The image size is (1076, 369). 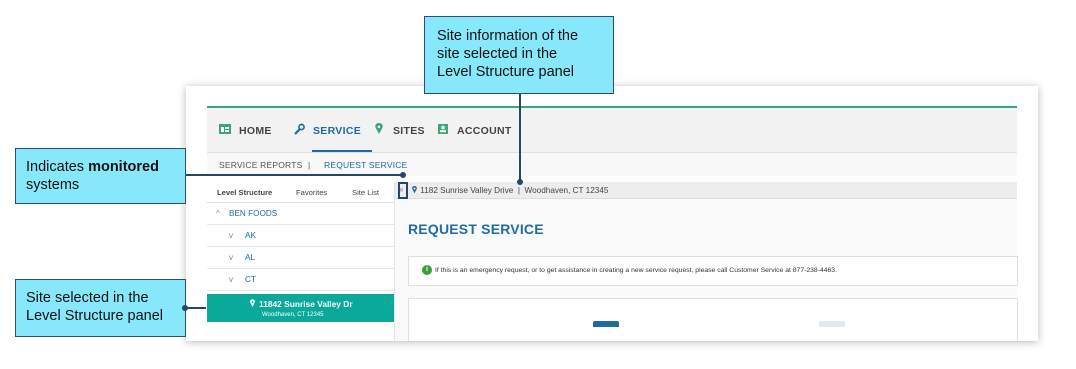 I want to click on nav-home: HOME, so click(x=245, y=131).